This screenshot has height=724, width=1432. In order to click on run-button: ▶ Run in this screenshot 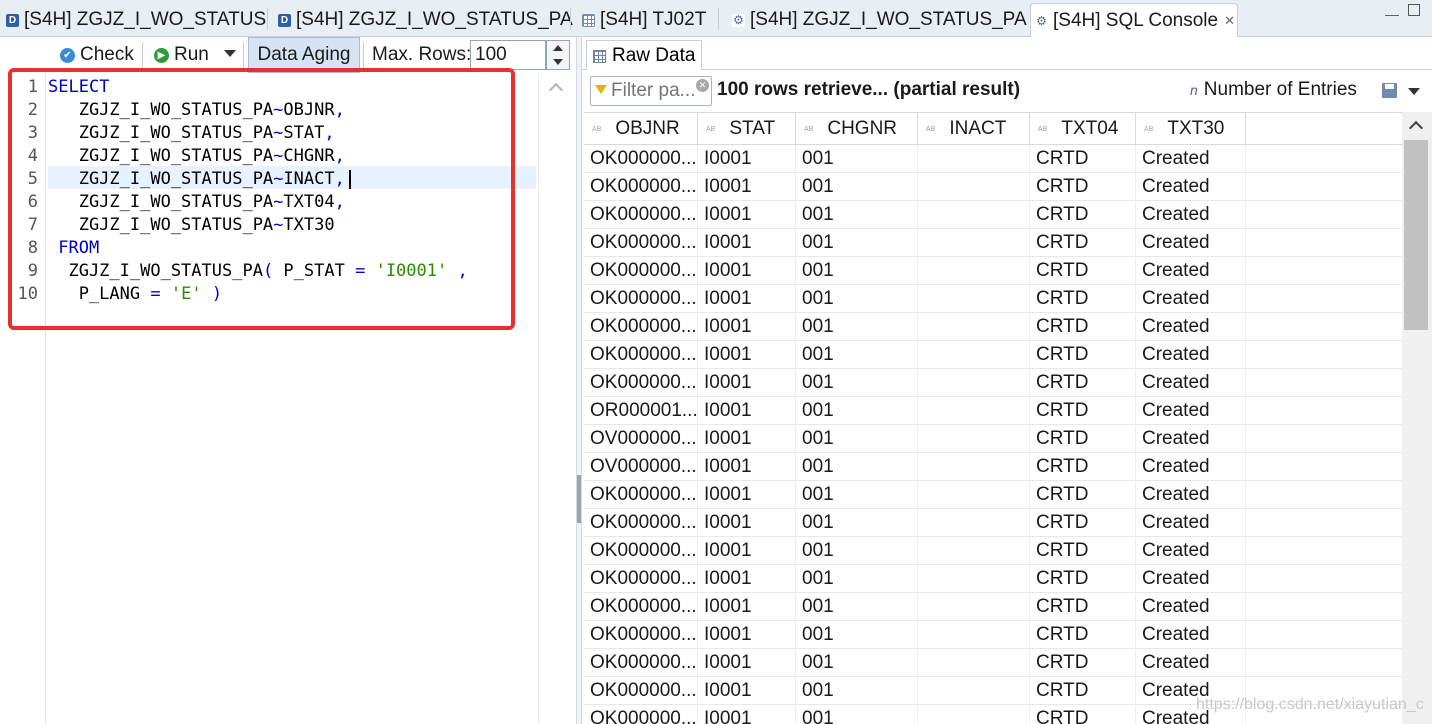, I will do `click(181, 55)`.